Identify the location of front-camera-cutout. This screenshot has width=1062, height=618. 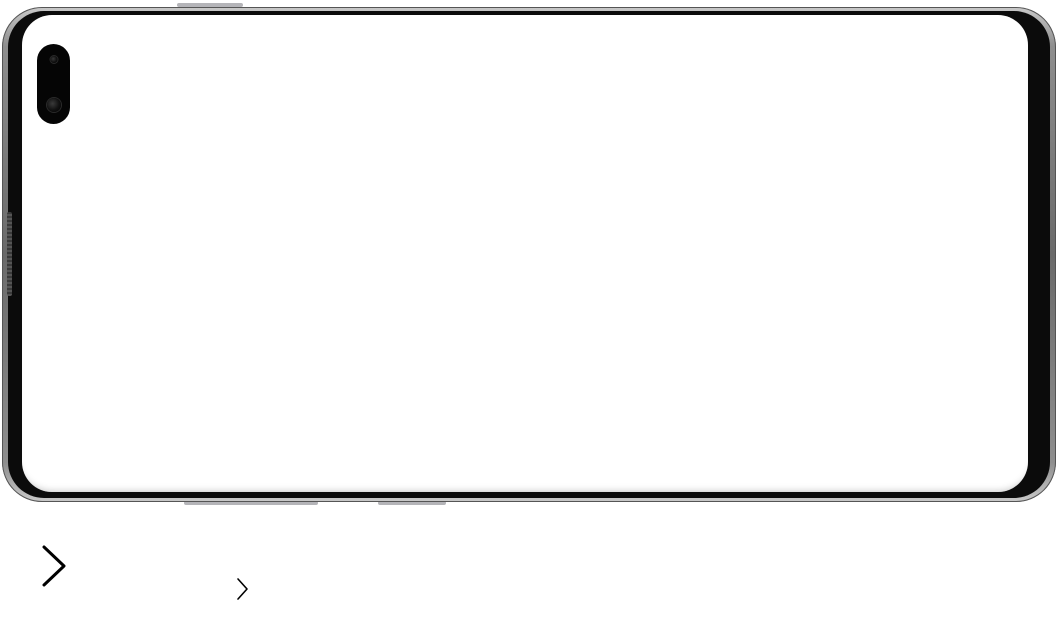
(53, 84).